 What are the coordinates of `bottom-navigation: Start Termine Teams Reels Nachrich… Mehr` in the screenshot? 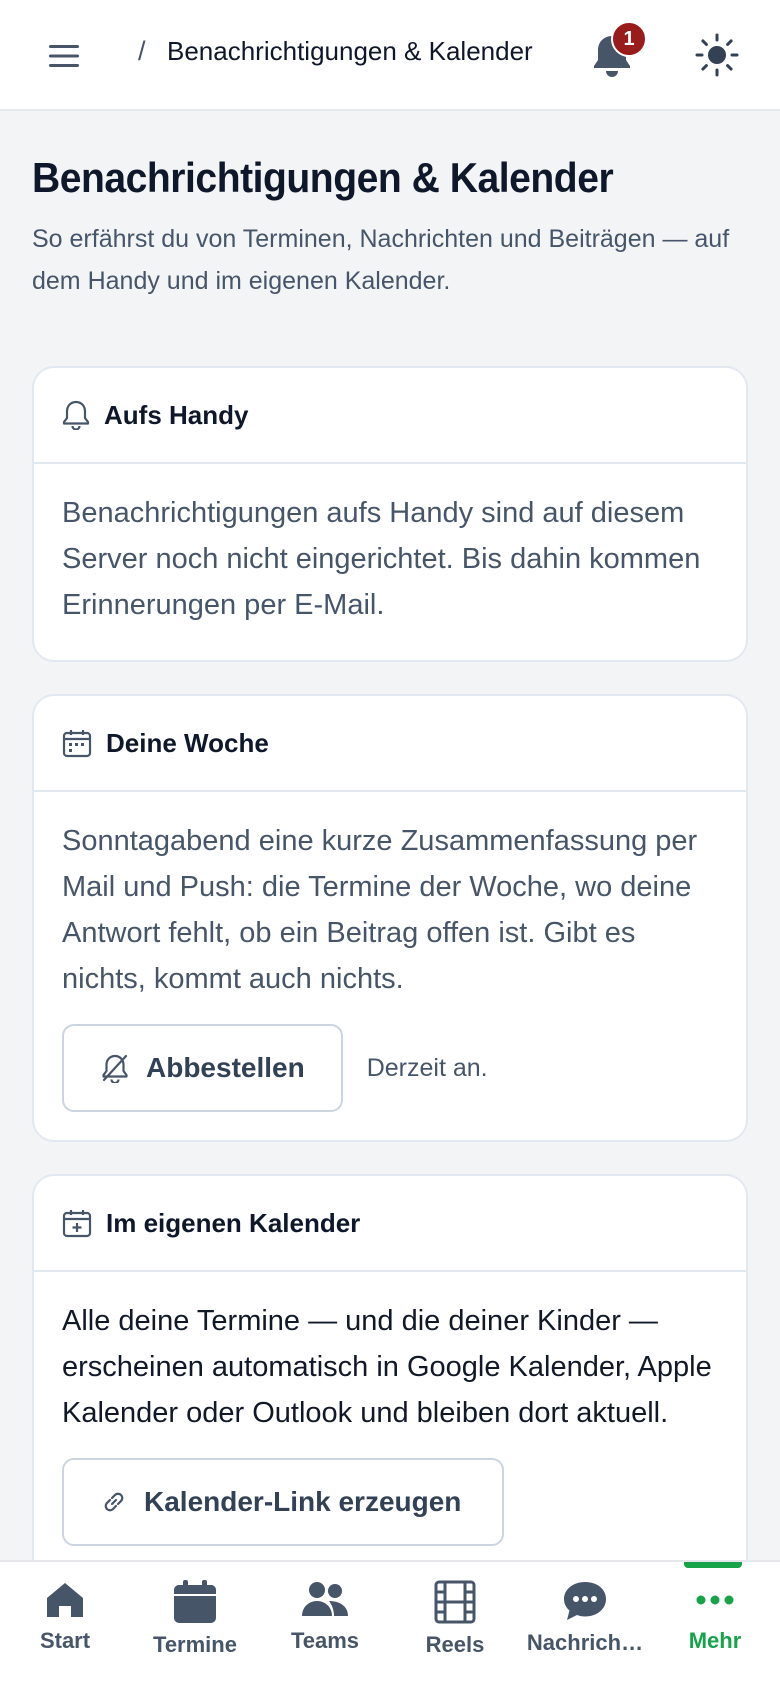 It's located at (390, 1624).